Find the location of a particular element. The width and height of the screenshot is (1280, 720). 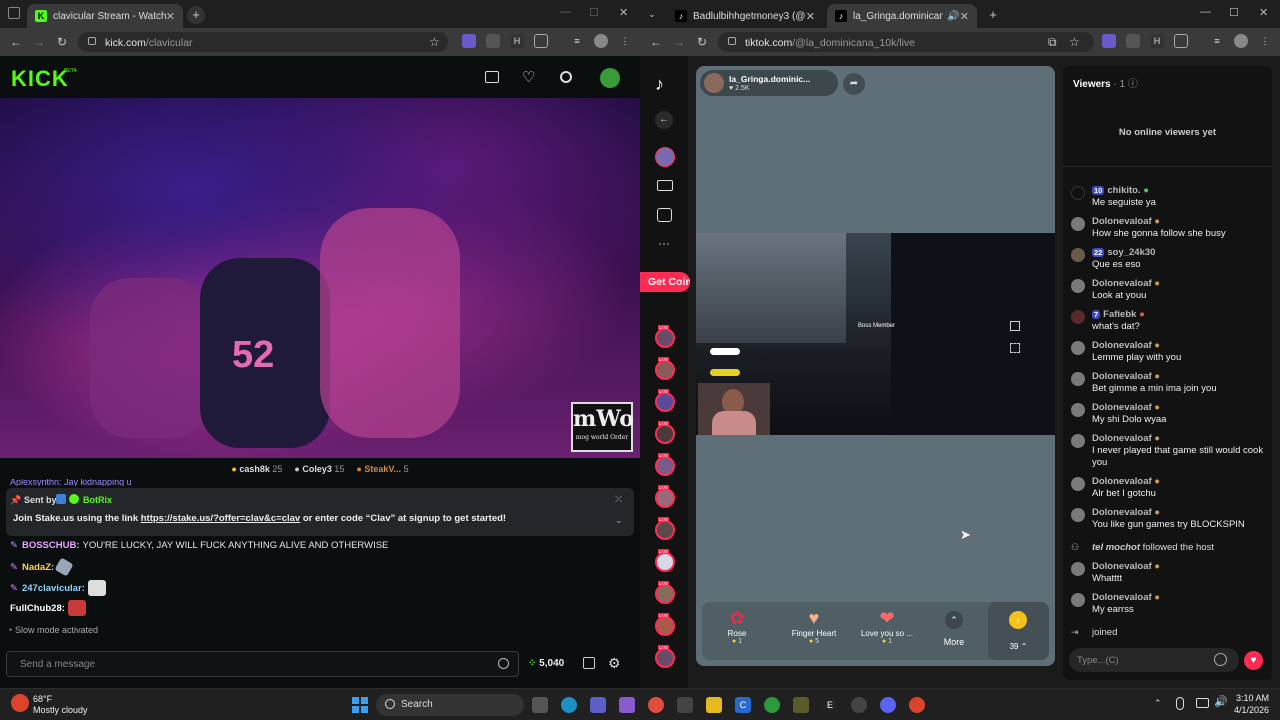

gift-finger-heart: ♥ Finger Heart ● 5 is located at coordinates (814, 626).